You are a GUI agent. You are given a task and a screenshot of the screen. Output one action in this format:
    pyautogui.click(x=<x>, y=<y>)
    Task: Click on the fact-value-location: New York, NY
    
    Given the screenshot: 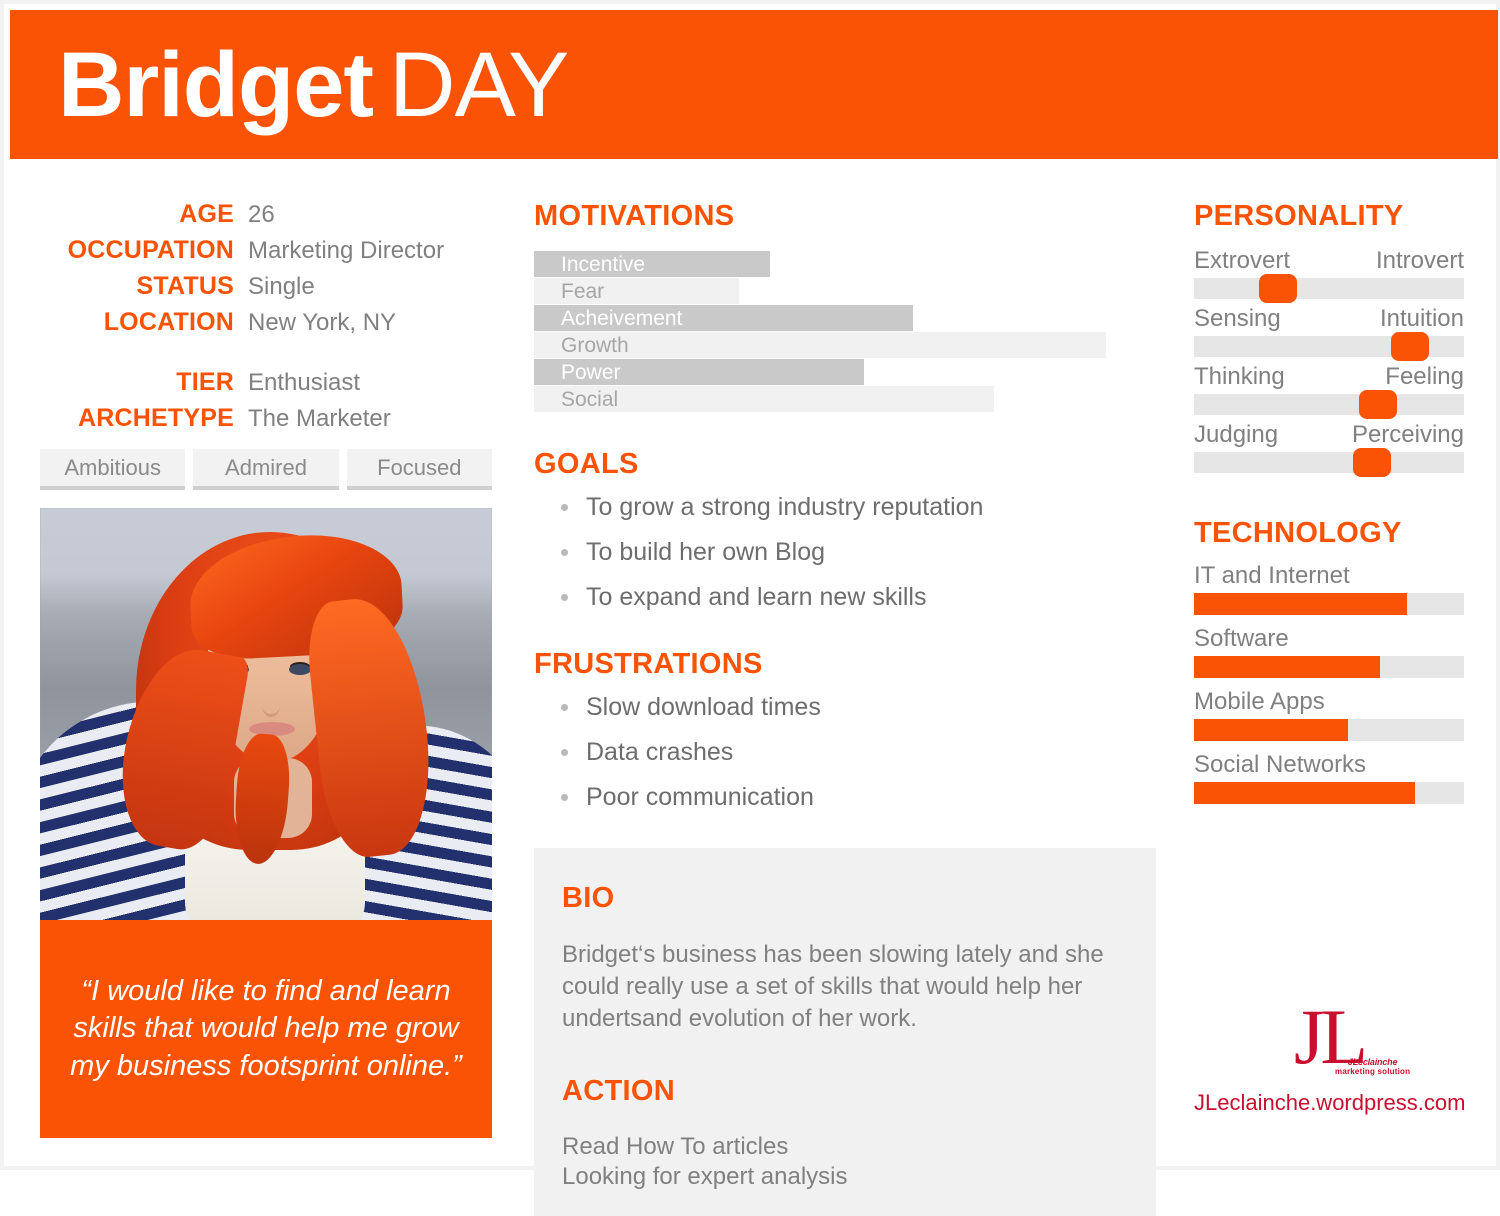 What is the action you would take?
    pyautogui.click(x=322, y=322)
    